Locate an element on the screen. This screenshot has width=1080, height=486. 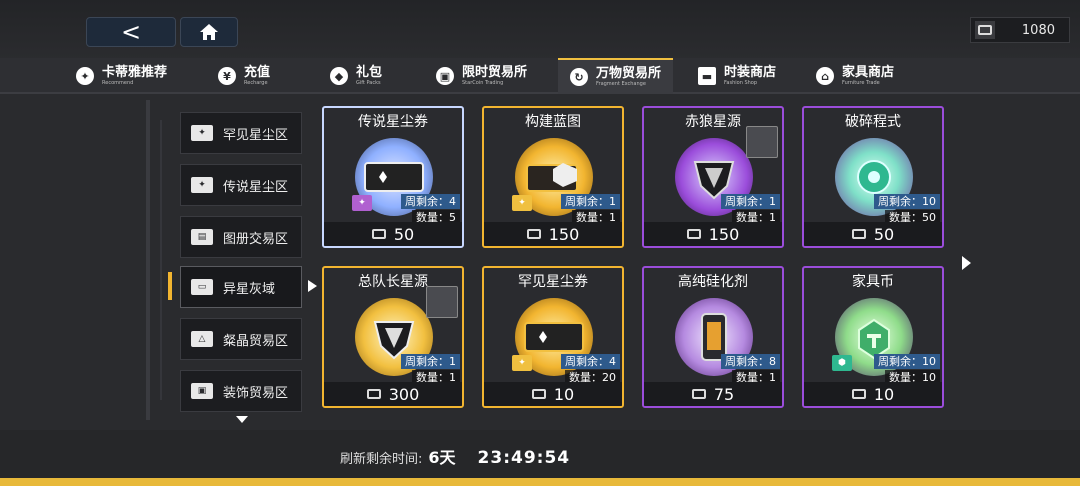
album-icon: ▤ is located at coordinates (202, 237).